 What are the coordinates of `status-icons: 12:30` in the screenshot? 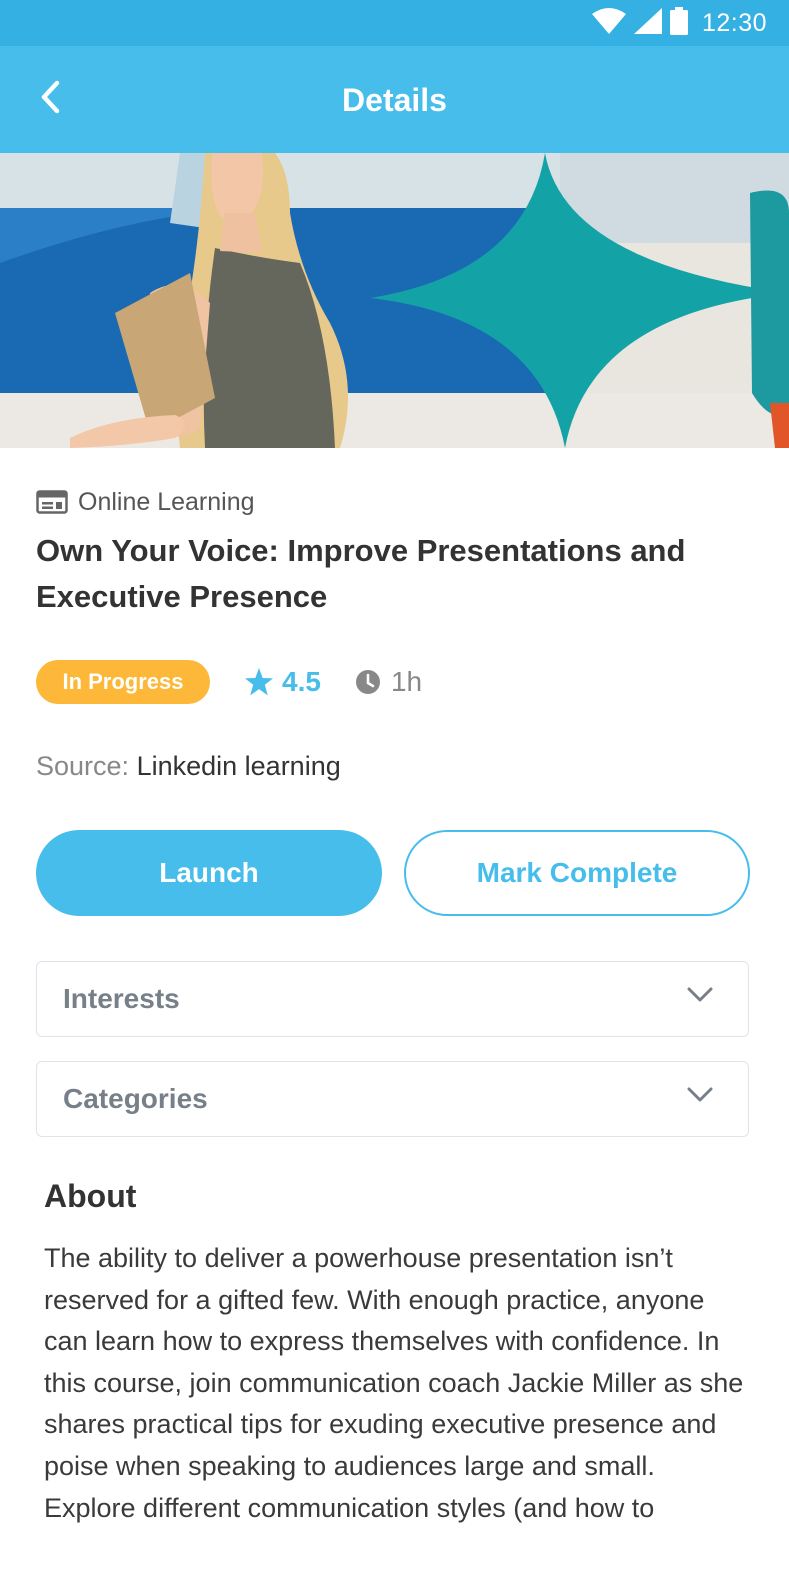 It's located at (679, 23).